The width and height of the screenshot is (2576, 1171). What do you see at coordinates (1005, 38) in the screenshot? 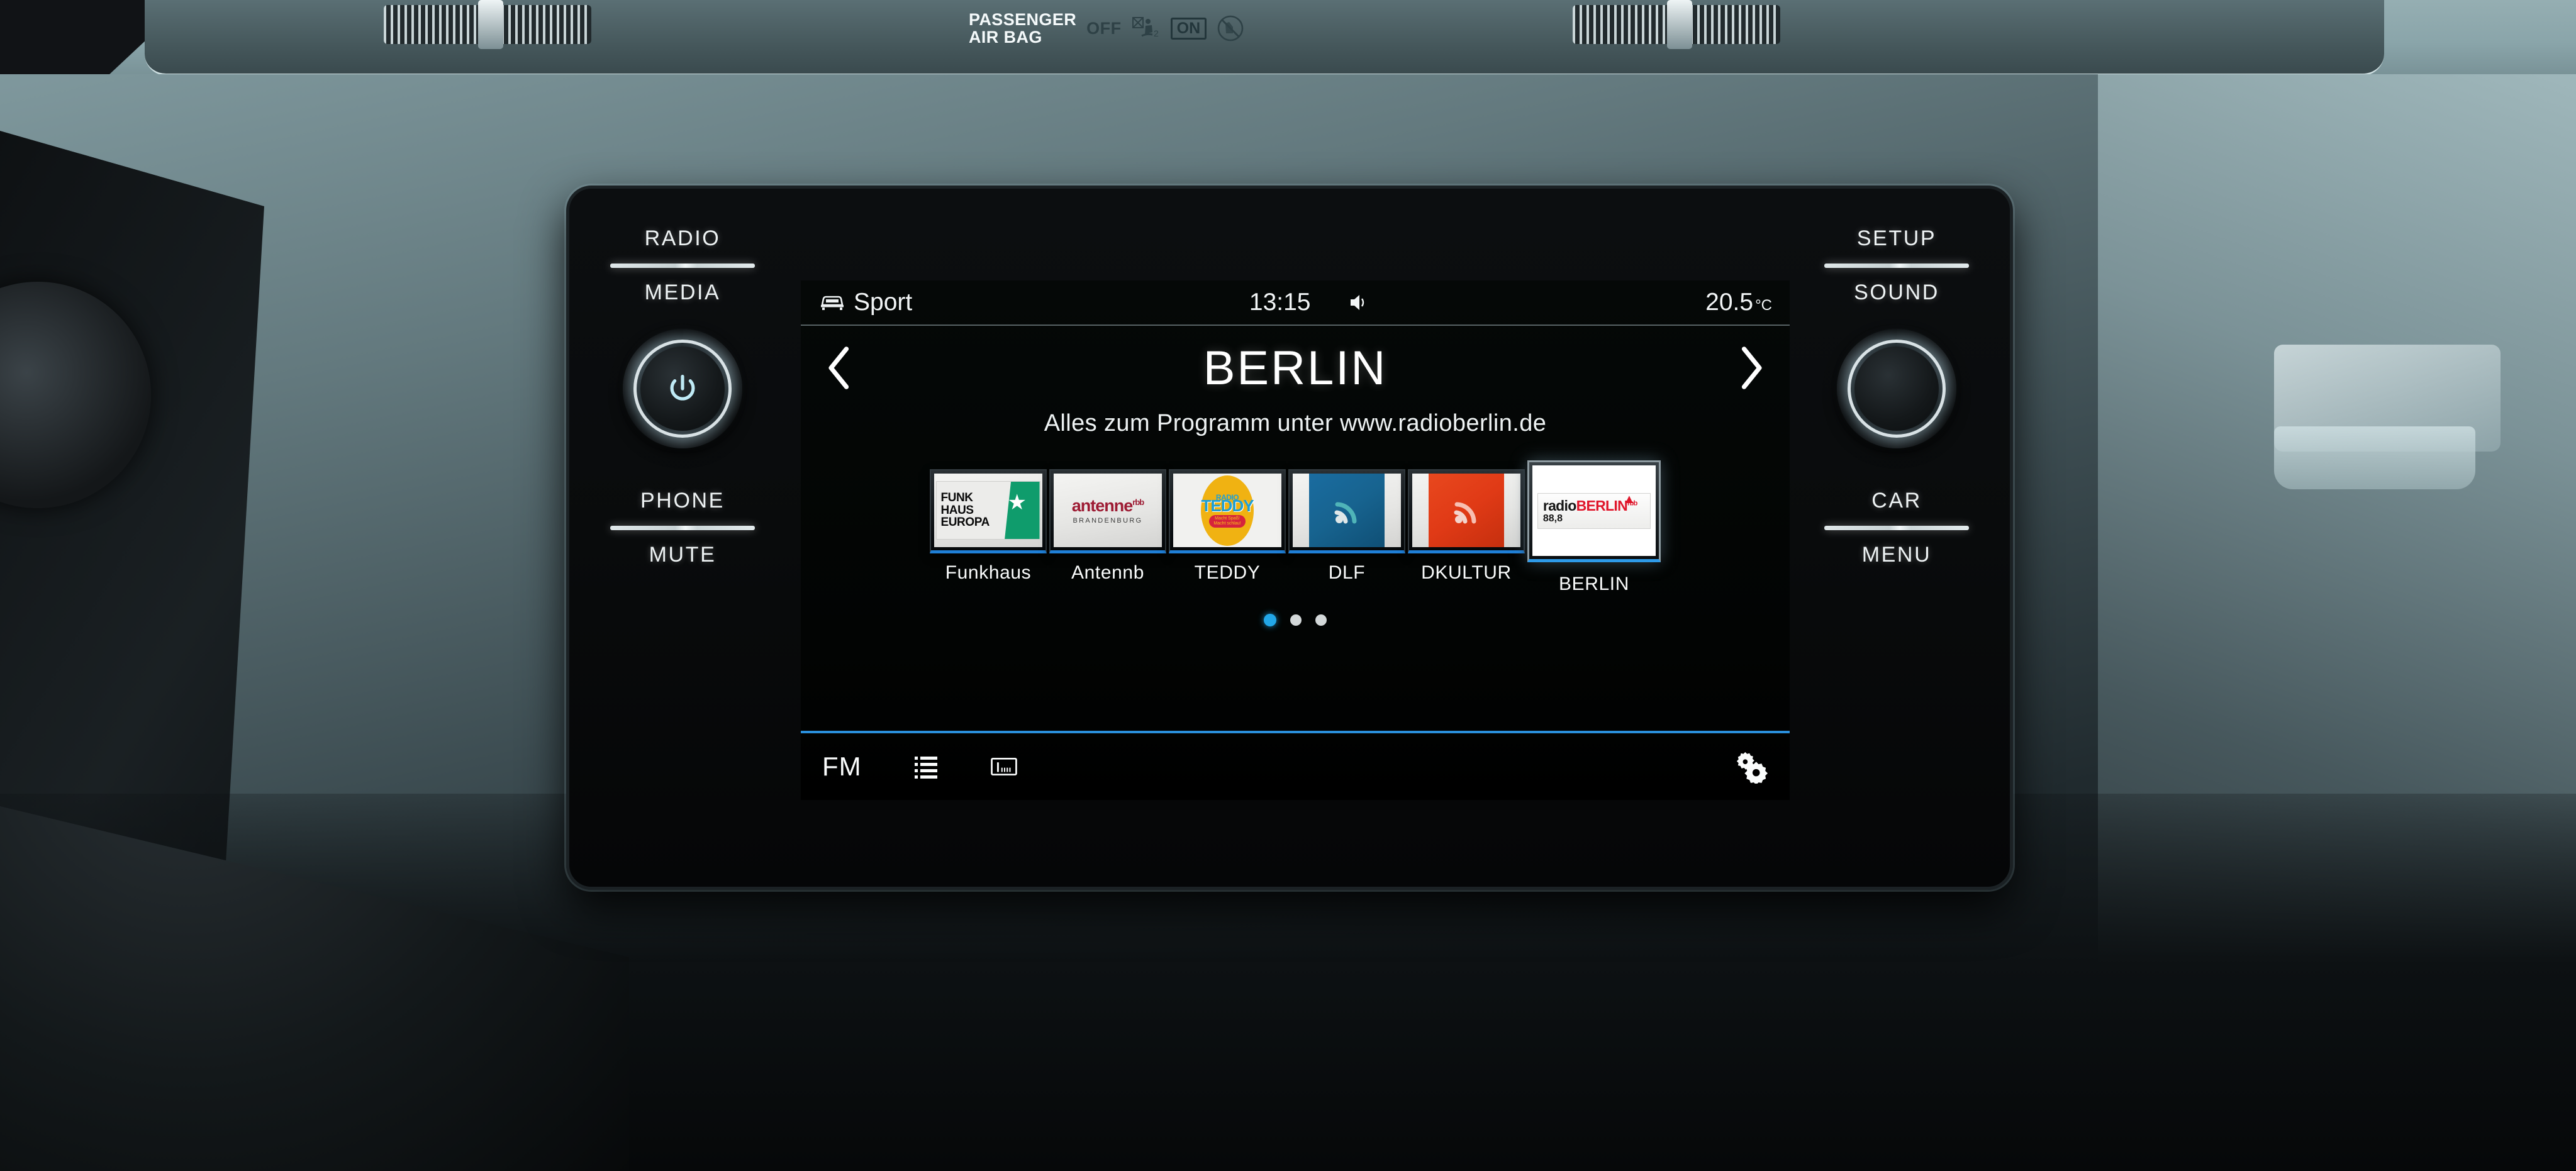
I see `airbag-title-line2: AIR BAG` at bounding box center [1005, 38].